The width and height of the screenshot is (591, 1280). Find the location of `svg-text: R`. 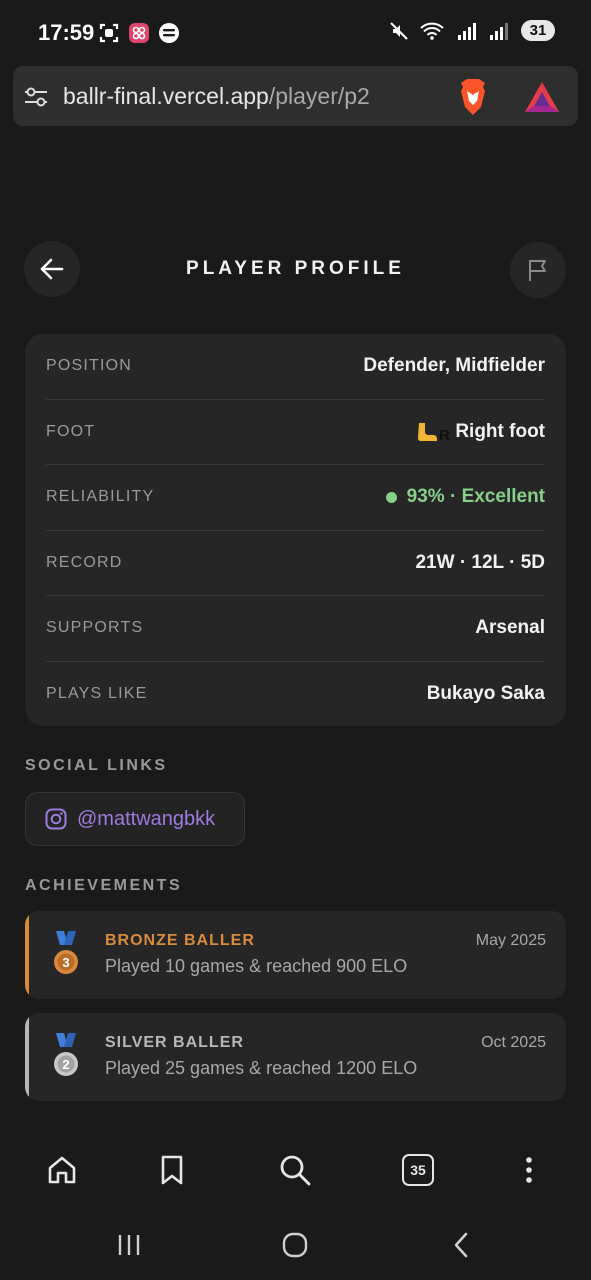

svg-text: R is located at coordinates (444, 435).